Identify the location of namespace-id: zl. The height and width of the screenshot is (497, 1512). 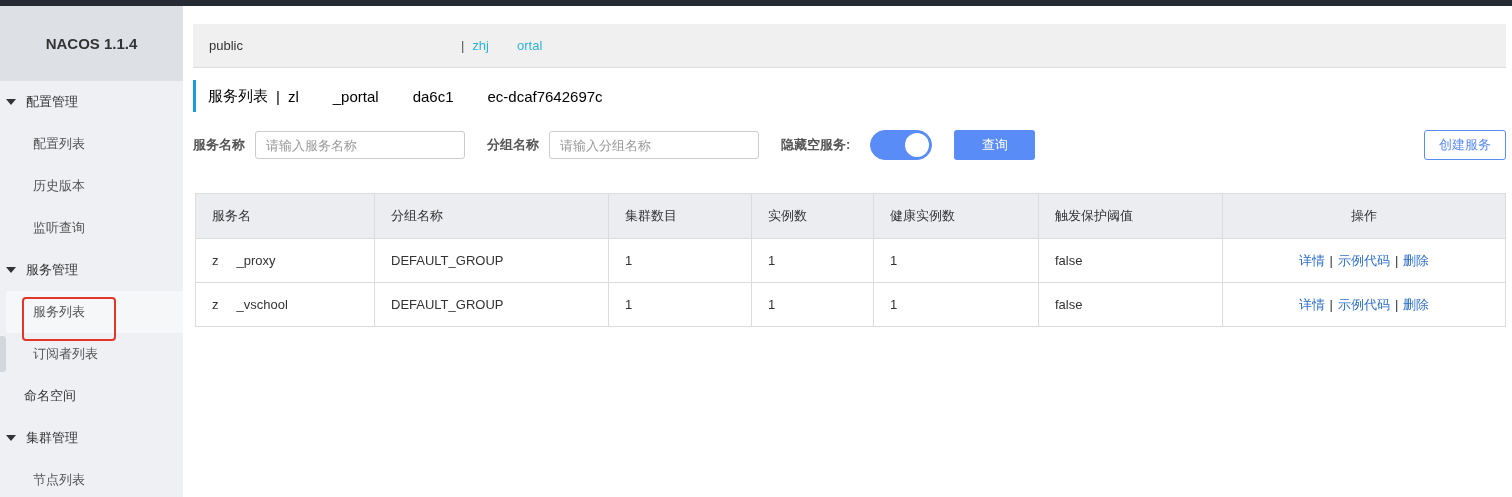
(293, 96).